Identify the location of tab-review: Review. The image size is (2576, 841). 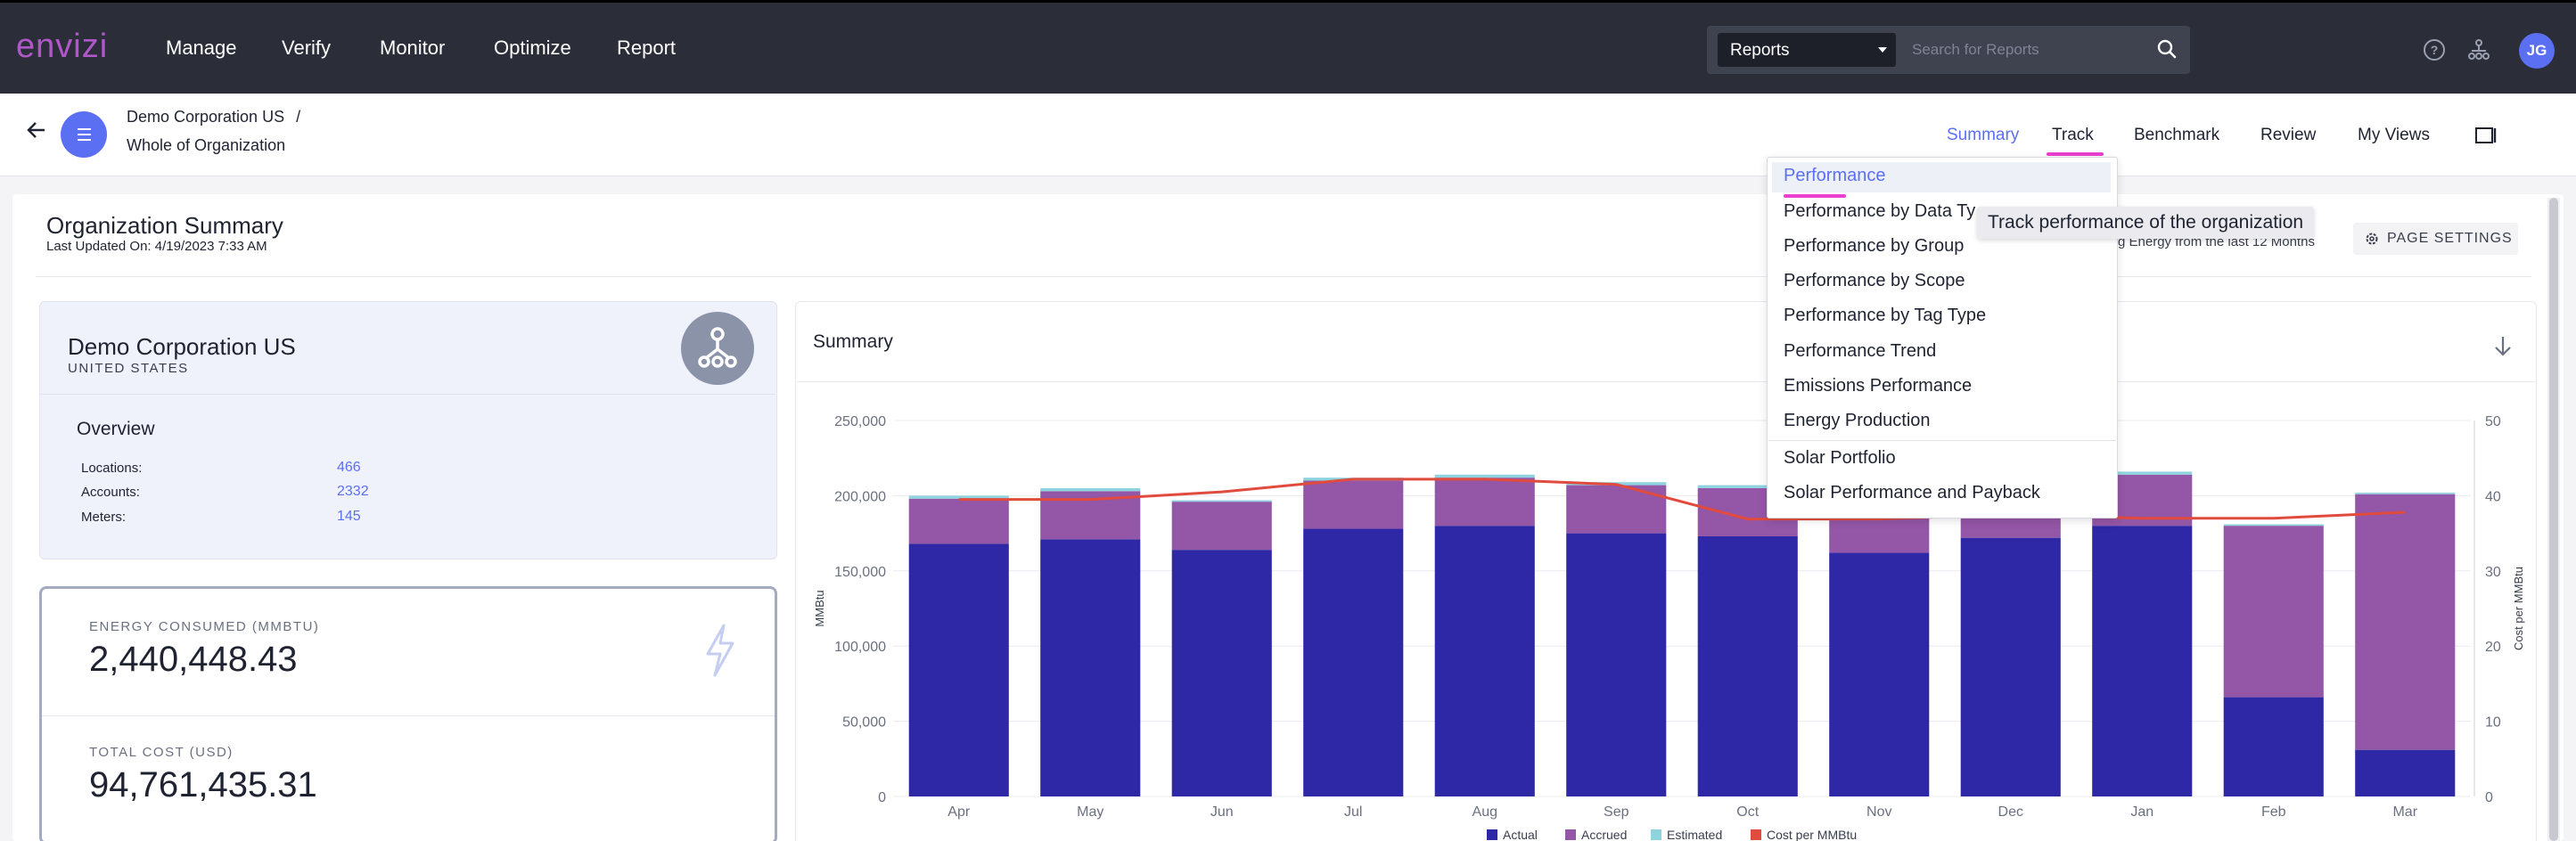
(2288, 135).